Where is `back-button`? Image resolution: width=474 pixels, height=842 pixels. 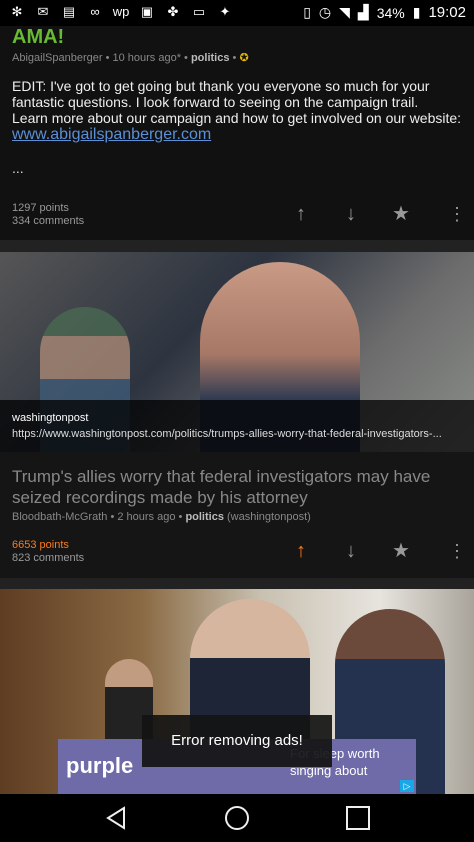
back-button is located at coordinates (116, 818).